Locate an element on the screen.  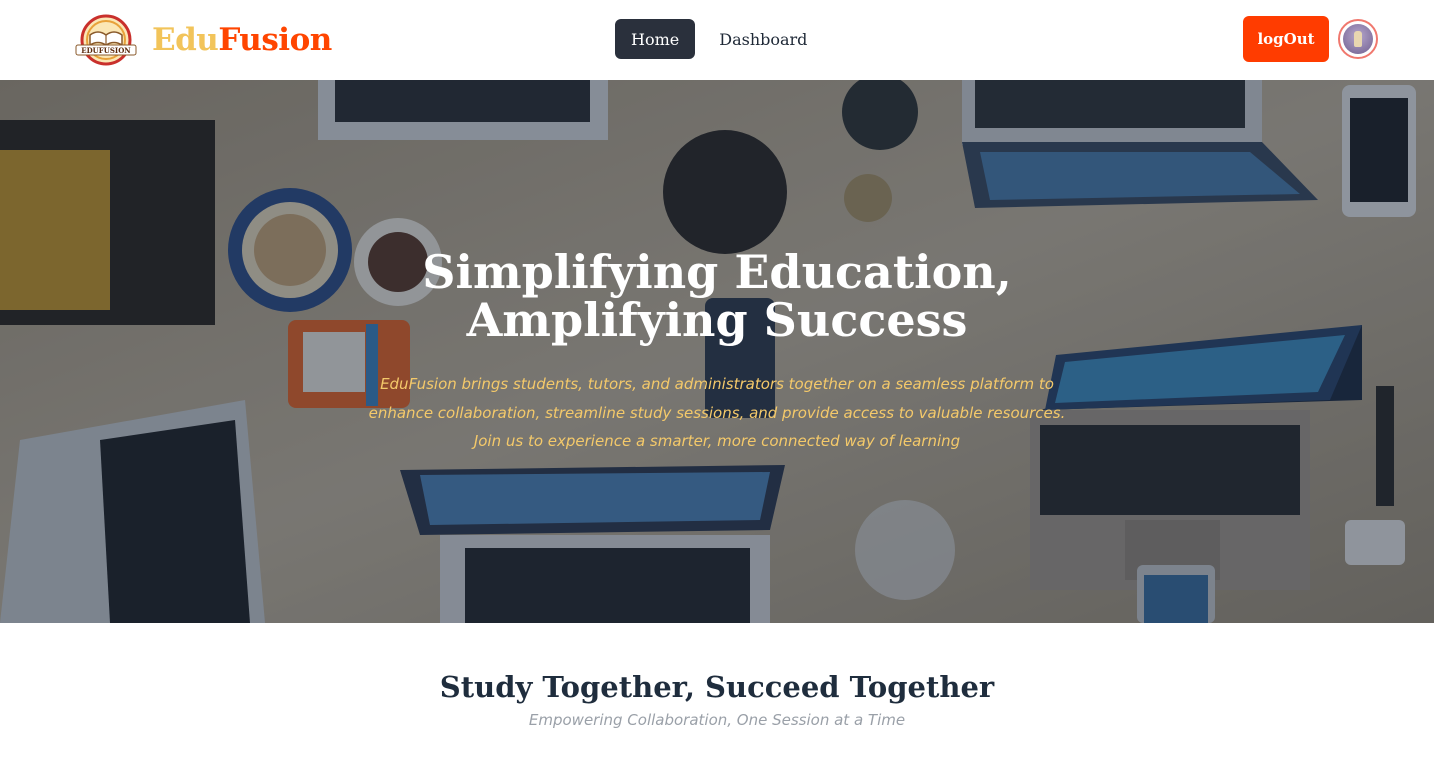
nav-links: Home Dashboard is located at coordinates (719, 39).